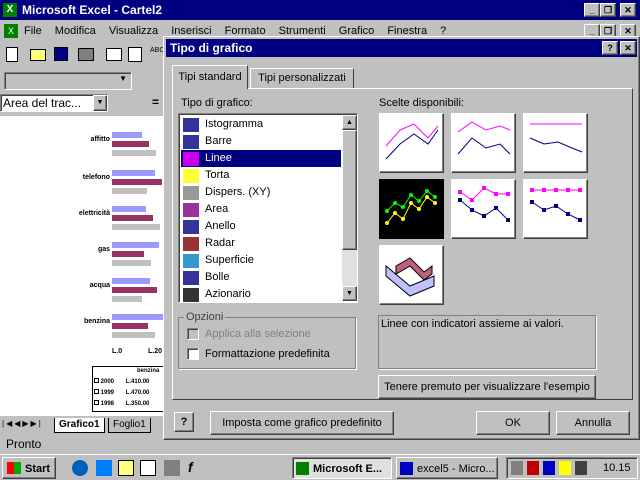 The width and height of the screenshot is (640, 480). Describe the element at coordinates (572, 468) in the screenshot. I see `system-tray: 10.15` at that location.